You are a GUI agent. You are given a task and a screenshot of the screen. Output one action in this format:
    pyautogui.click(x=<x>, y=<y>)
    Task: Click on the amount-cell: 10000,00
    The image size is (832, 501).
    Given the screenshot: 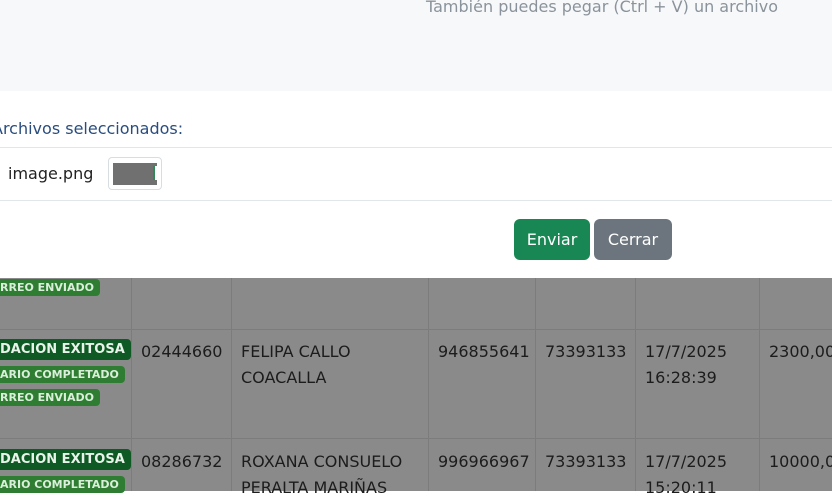 What is the action you would take?
    pyautogui.click(x=800, y=461)
    